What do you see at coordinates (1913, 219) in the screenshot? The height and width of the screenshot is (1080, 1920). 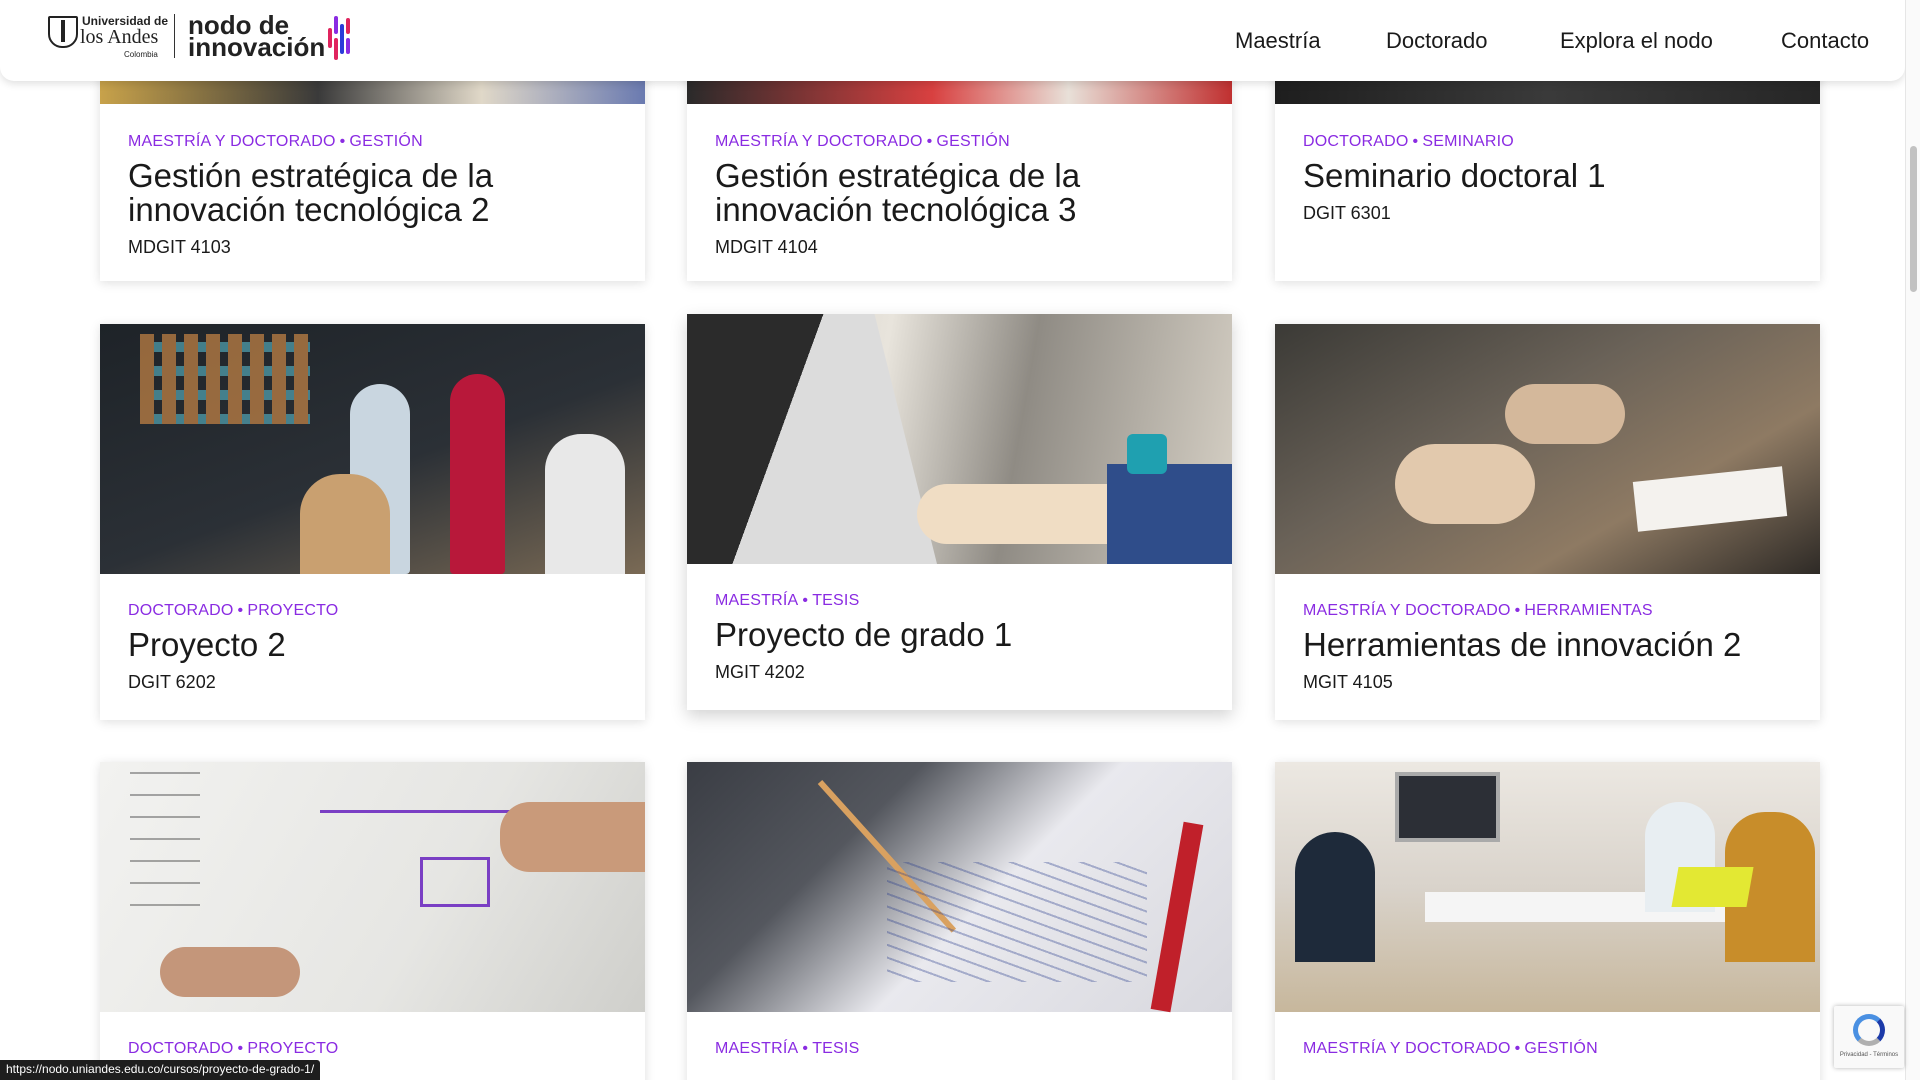 I see `scrollbar-thumb` at bounding box center [1913, 219].